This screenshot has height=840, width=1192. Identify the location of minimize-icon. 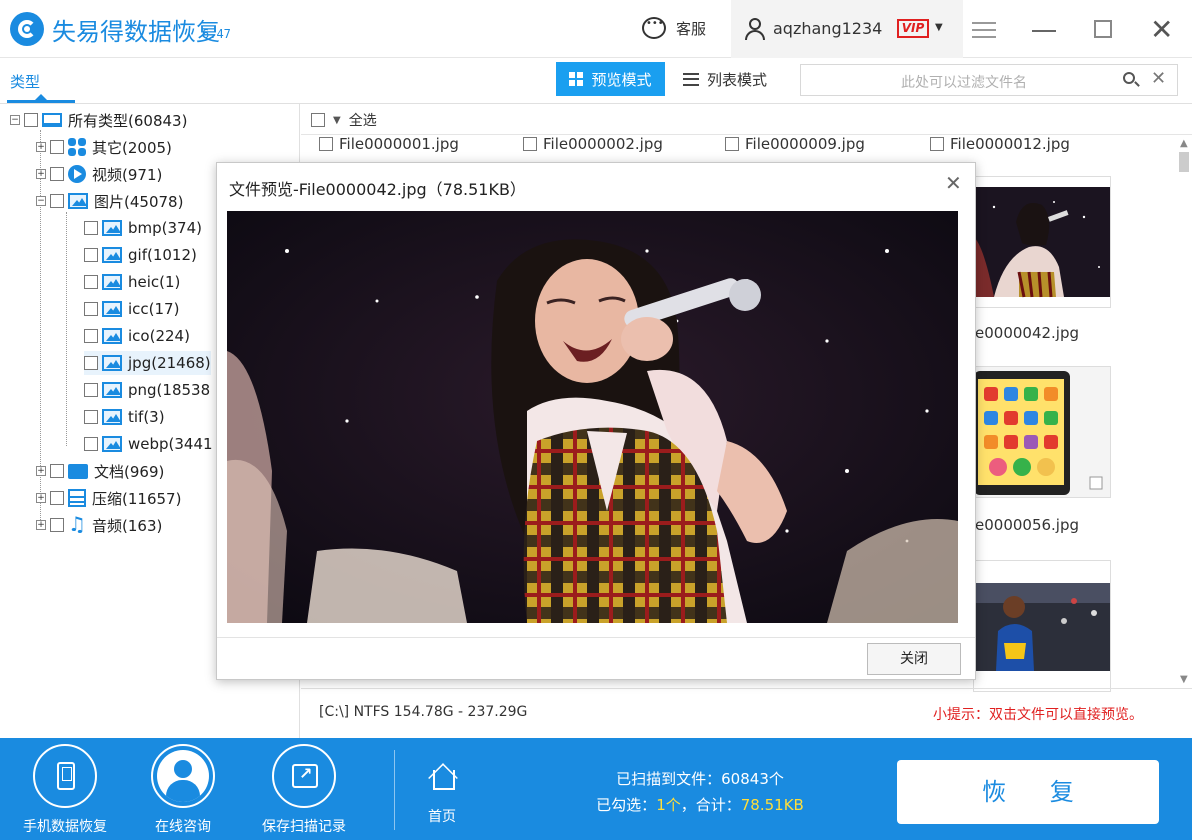
(1044, 31).